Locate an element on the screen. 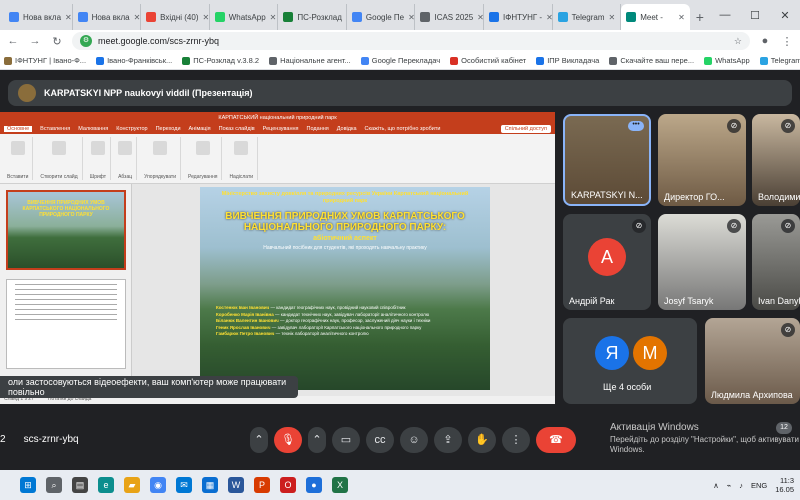 The image size is (800, 500). browser-tab: Google Пе ✕ is located at coordinates (381, 17).